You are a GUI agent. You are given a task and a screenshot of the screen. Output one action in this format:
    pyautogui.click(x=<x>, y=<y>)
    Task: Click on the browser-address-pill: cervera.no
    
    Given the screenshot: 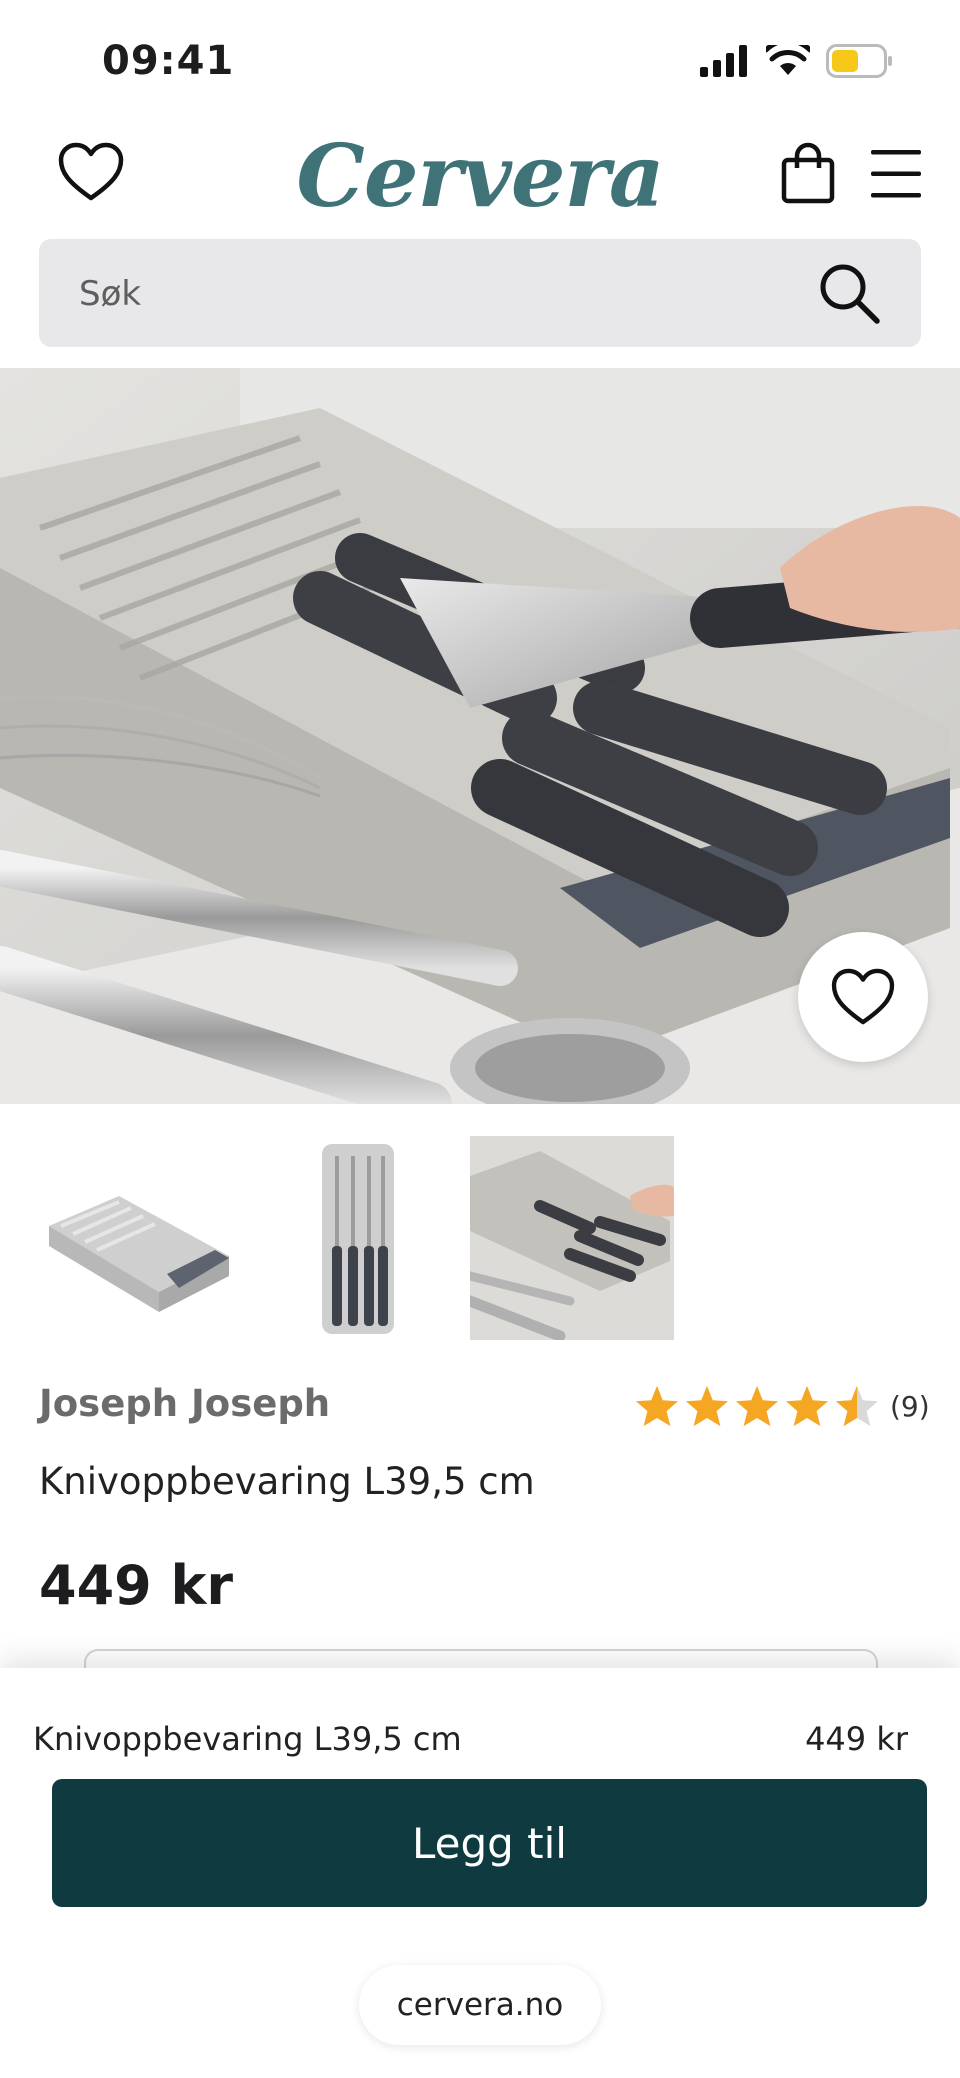 What is the action you would take?
    pyautogui.click(x=480, y=2005)
    